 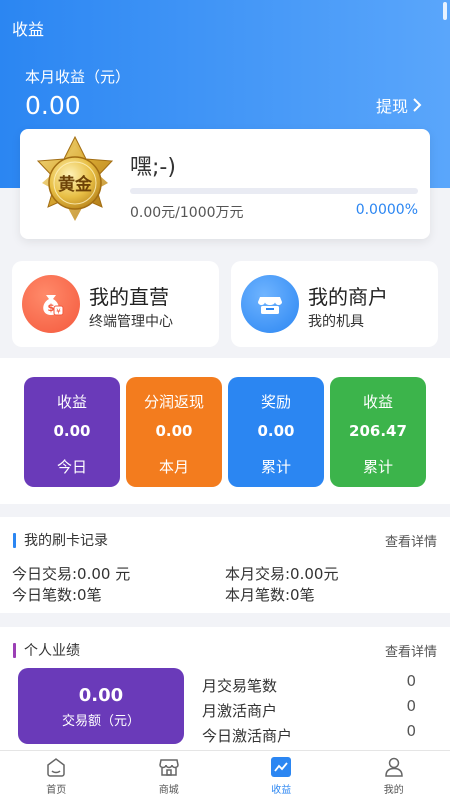 I want to click on stat-value: 206.47, so click(x=378, y=431).